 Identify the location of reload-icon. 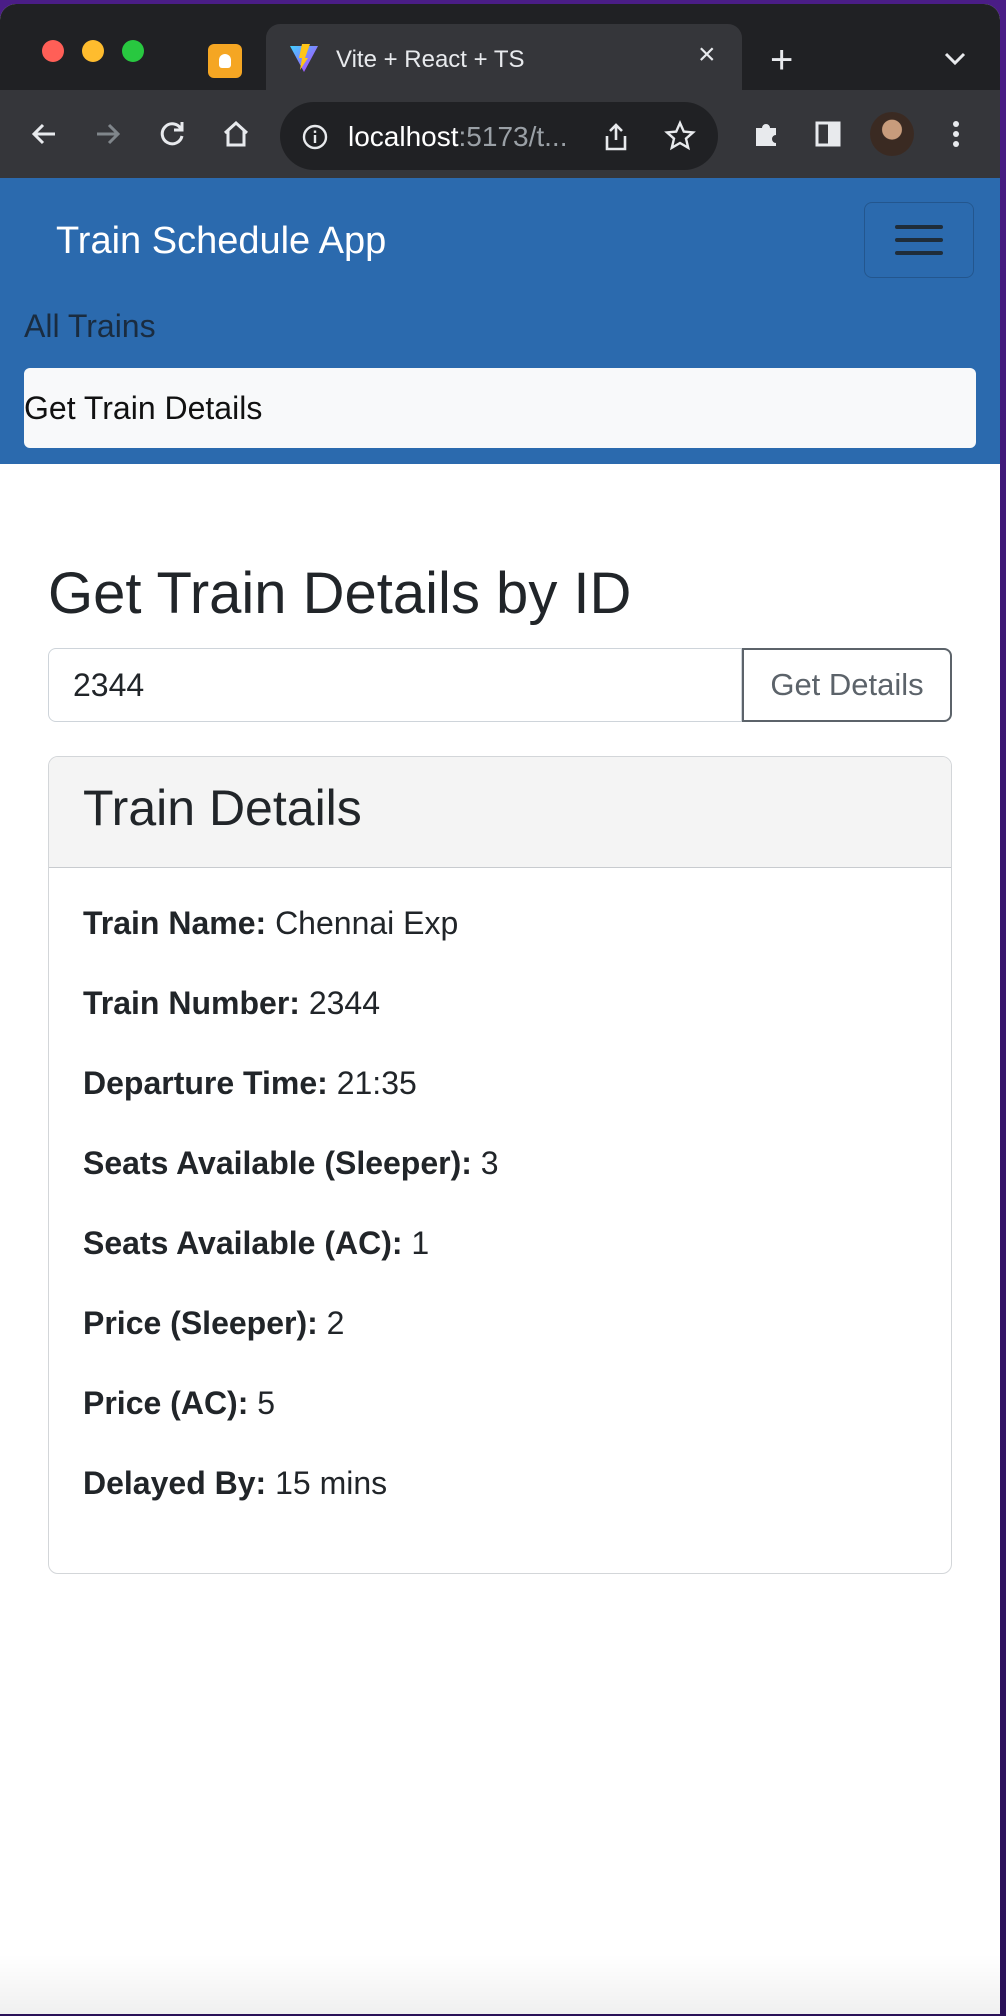
(172, 134).